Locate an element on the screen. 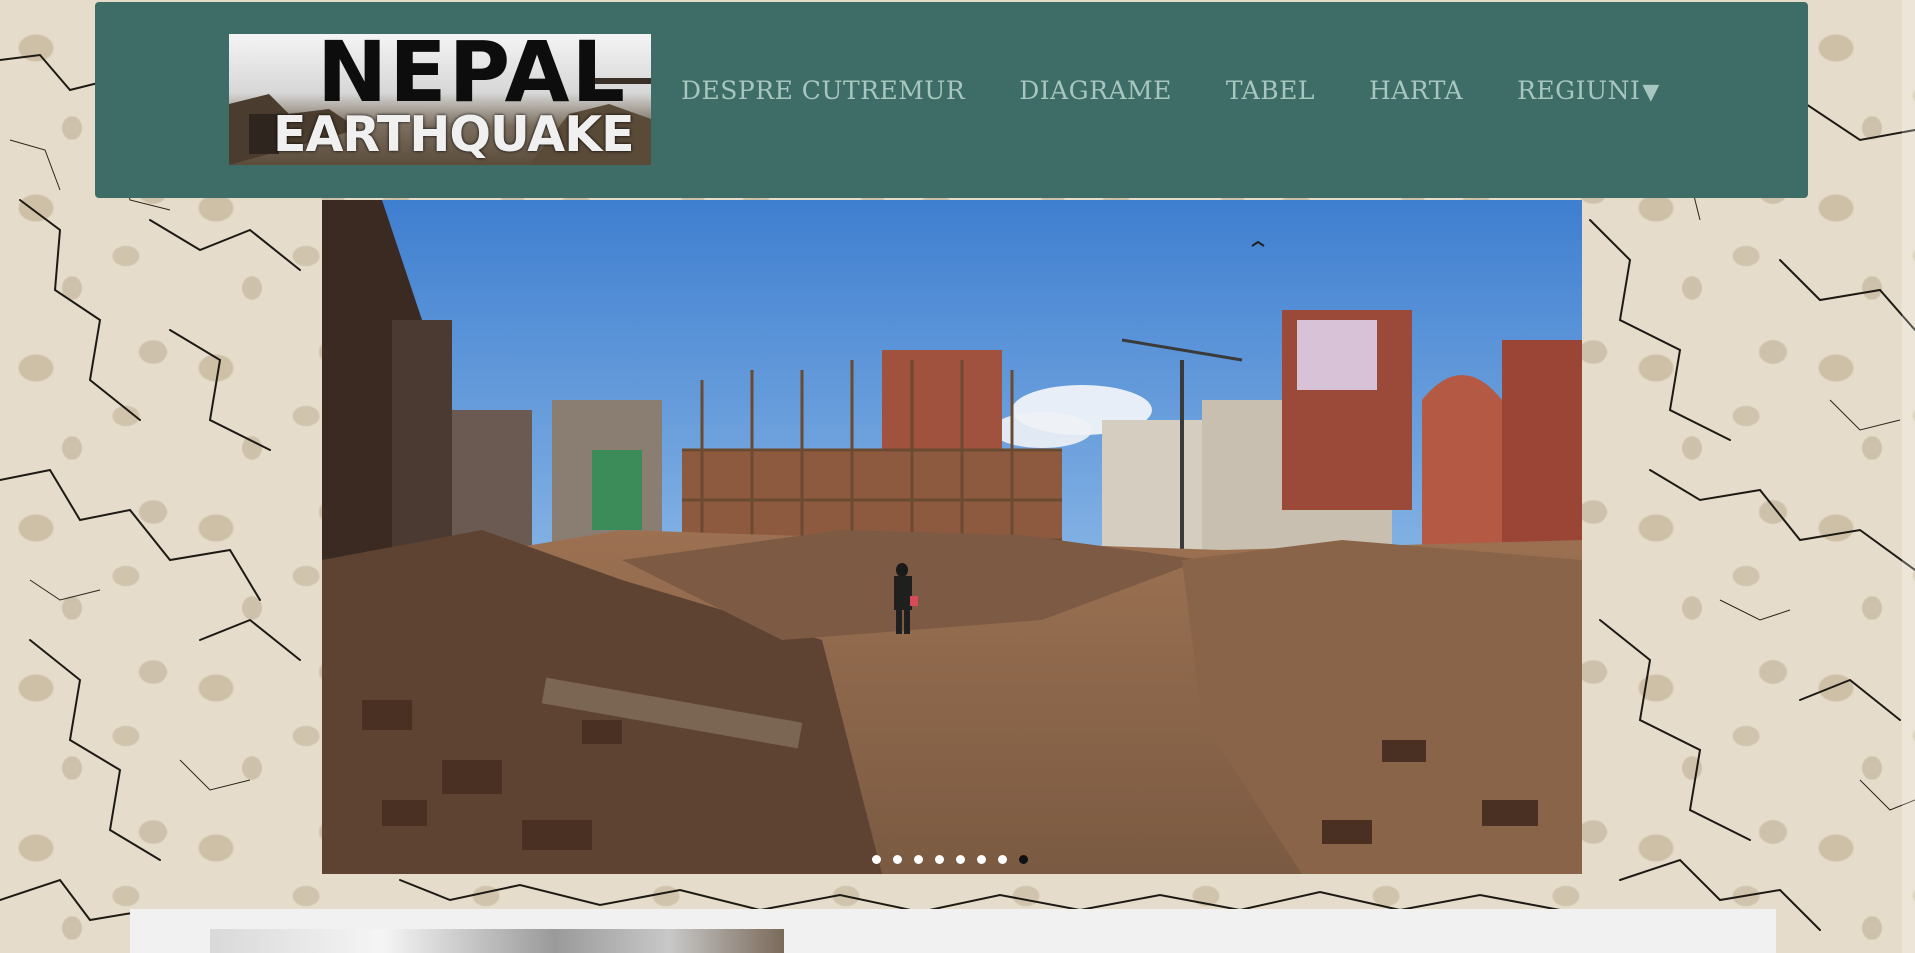  nav-item-label: DIAGRAME is located at coordinates (1095, 90).